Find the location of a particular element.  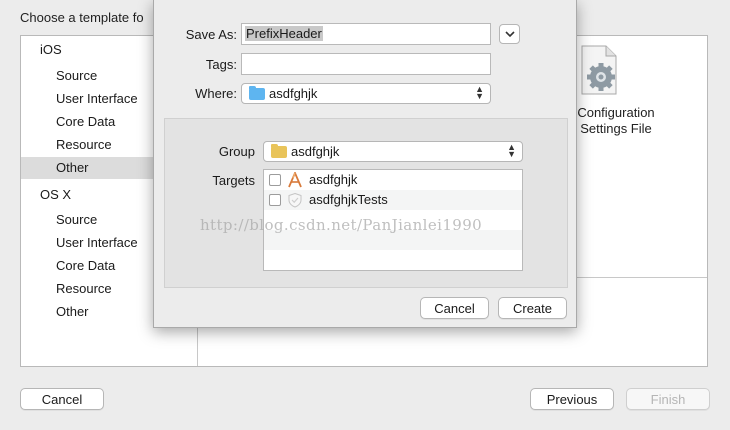

target-row: asdfghjkTests is located at coordinates (393, 200).